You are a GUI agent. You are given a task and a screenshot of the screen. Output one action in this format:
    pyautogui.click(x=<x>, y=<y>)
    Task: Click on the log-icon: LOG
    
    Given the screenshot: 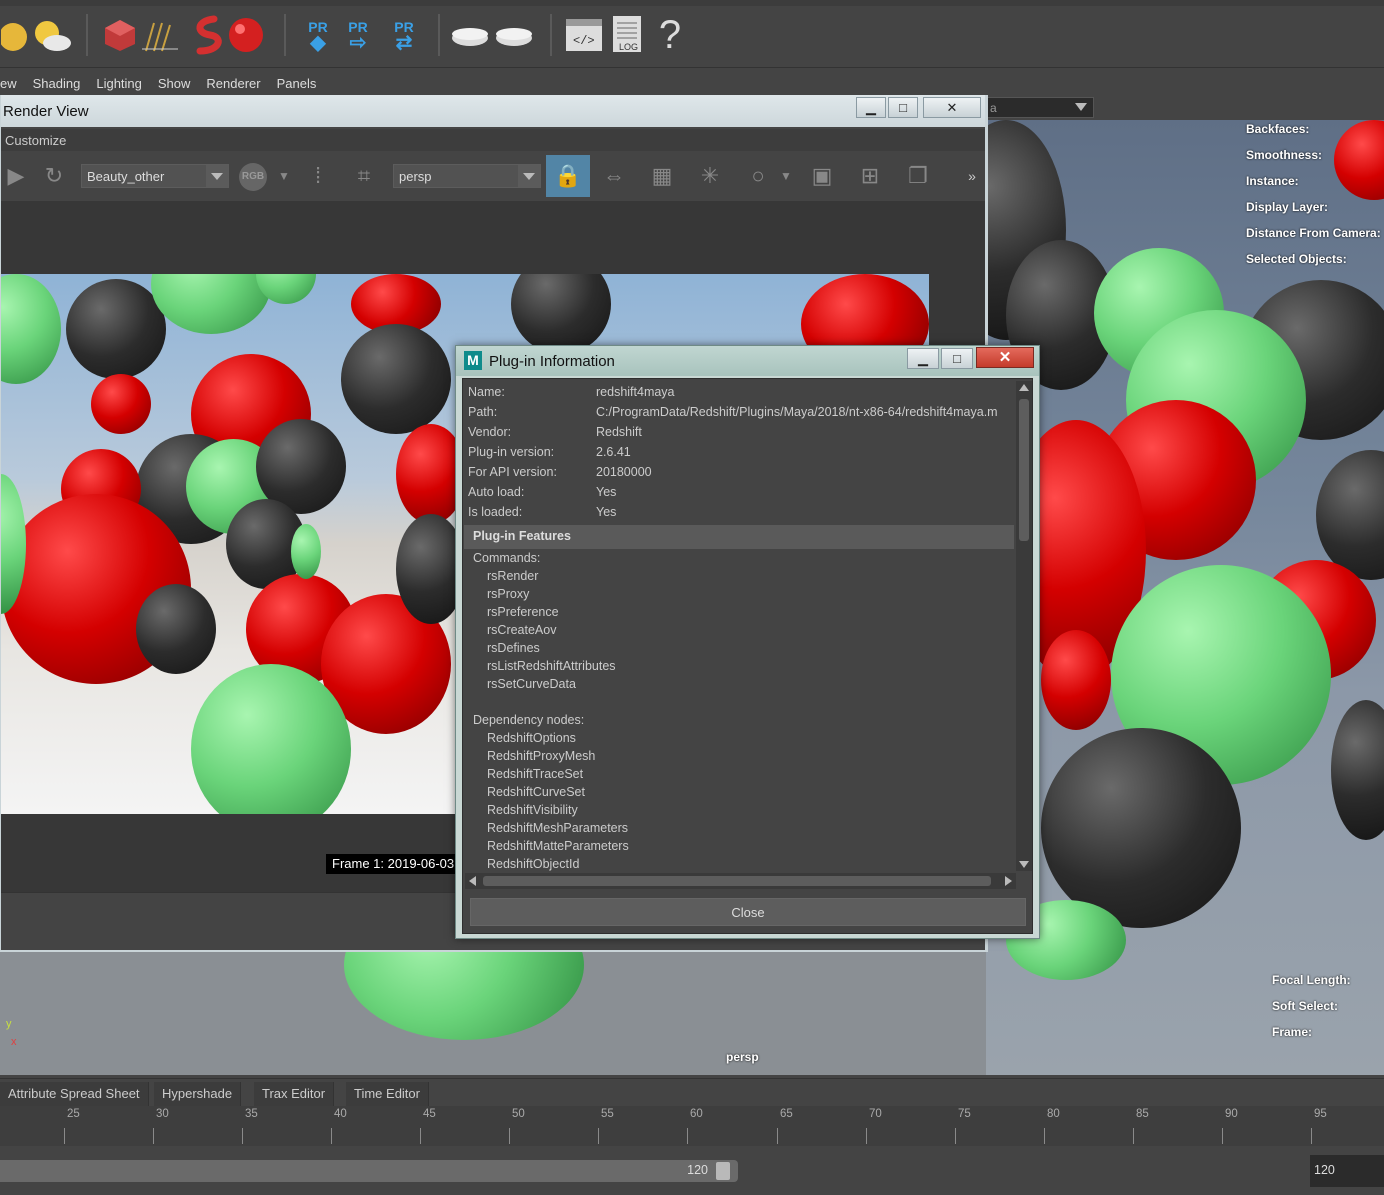 What is the action you would take?
    pyautogui.click(x=628, y=35)
    